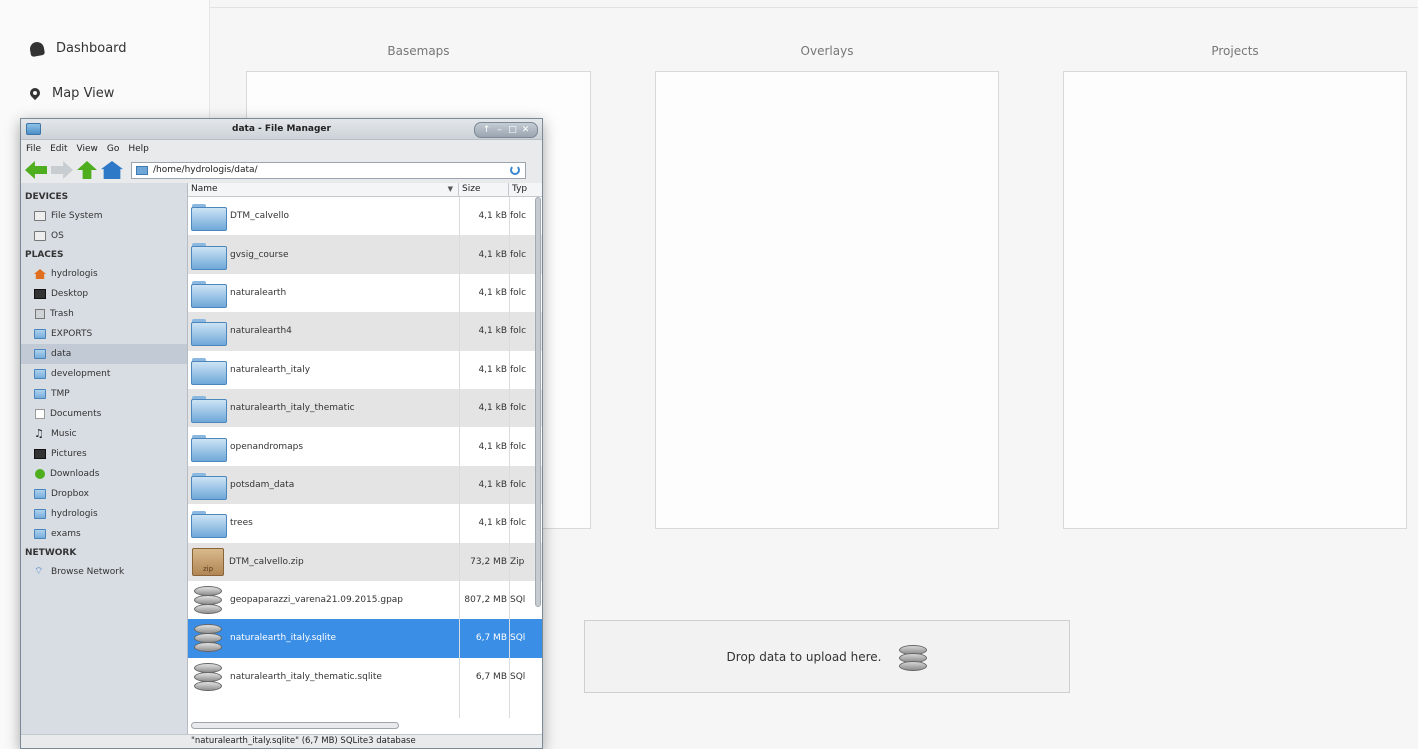  Describe the element at coordinates (70, 494) in the screenshot. I see `place-label: Dropbox` at that location.